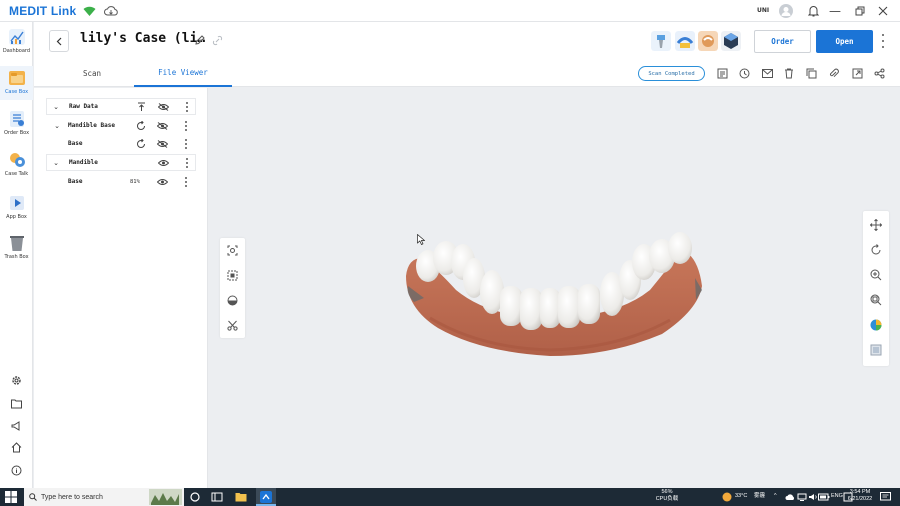 Image resolution: width=900 pixels, height=506 pixels. What do you see at coordinates (75, 181) in the screenshot?
I see `tree-row-label: Base` at bounding box center [75, 181].